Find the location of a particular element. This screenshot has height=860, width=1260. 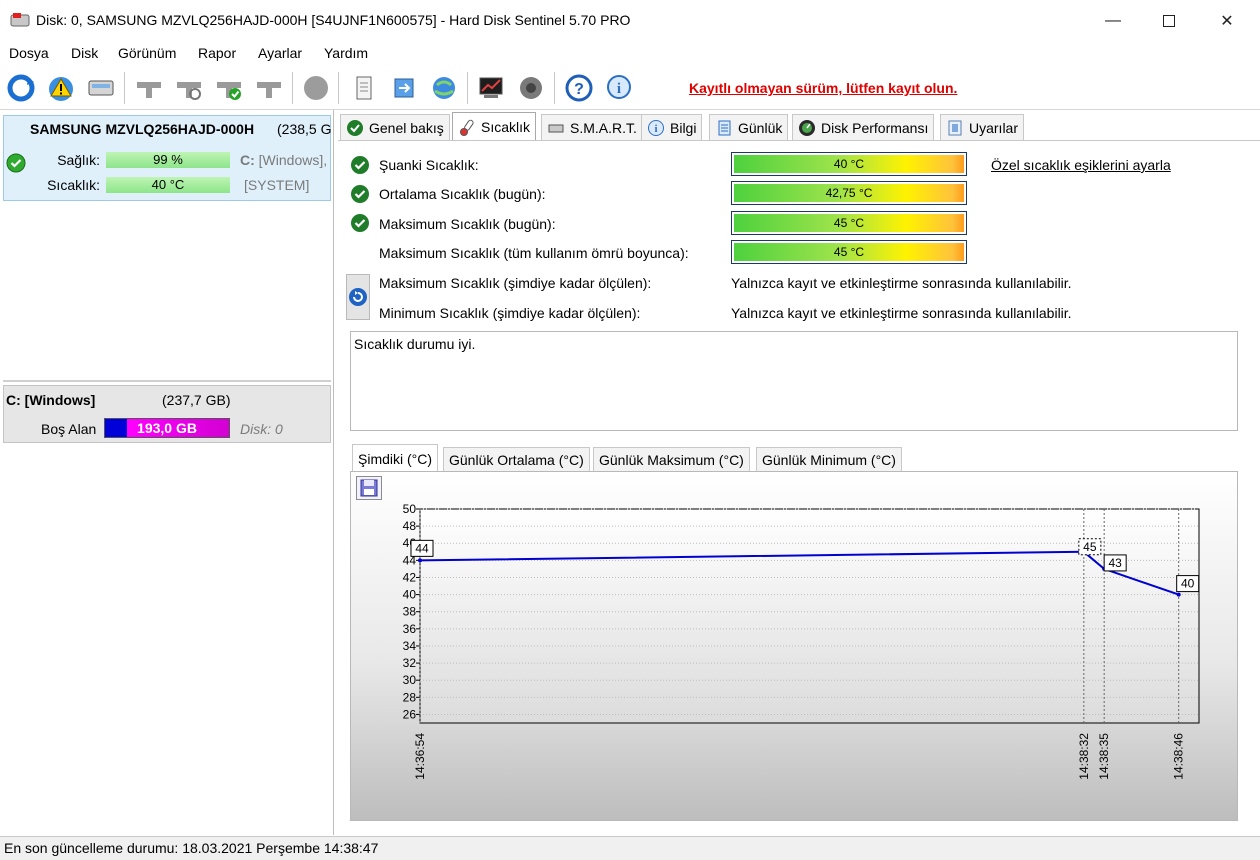

menu-bar is located at coordinates (630, 53).